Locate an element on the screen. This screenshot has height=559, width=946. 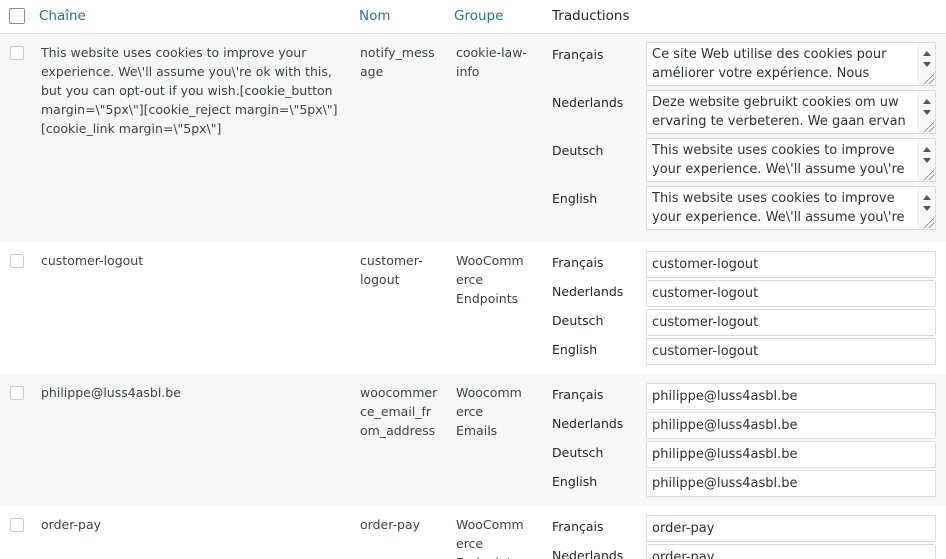
translation-input-en: customer-logout is located at coordinates (791, 351).